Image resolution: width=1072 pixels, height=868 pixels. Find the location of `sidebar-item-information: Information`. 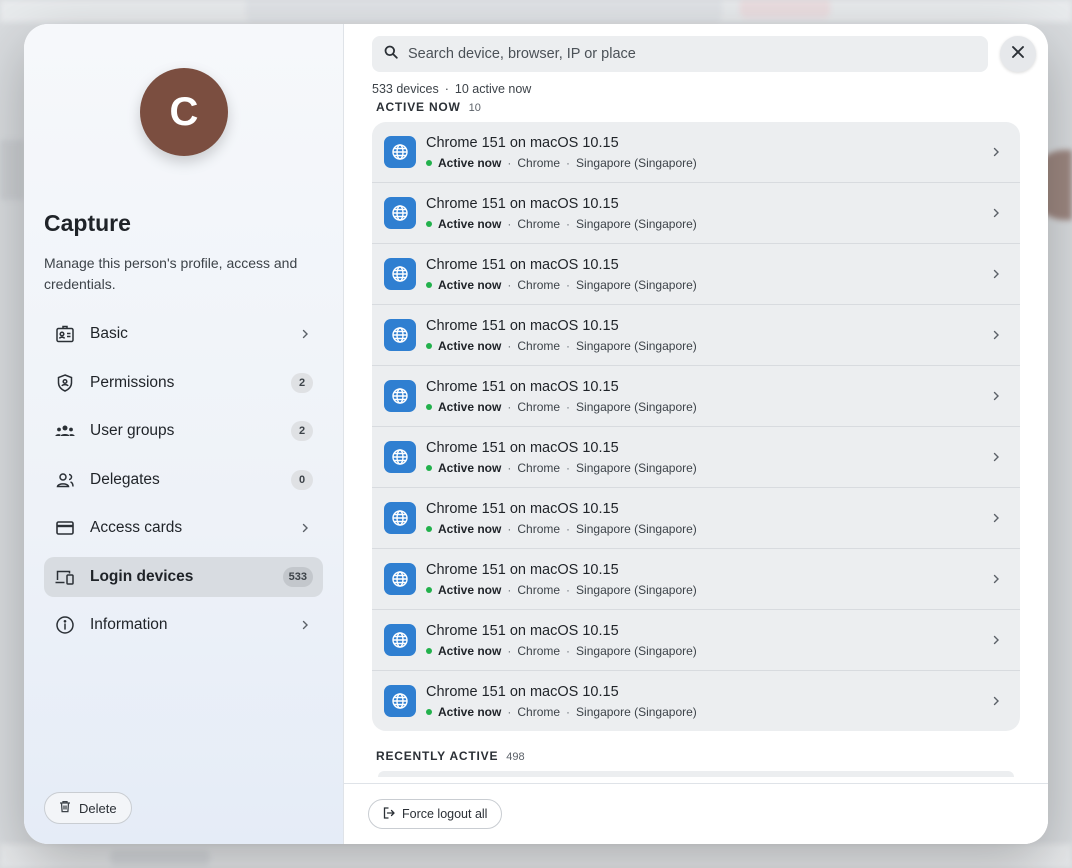

sidebar-item-information: Information is located at coordinates (183, 625).